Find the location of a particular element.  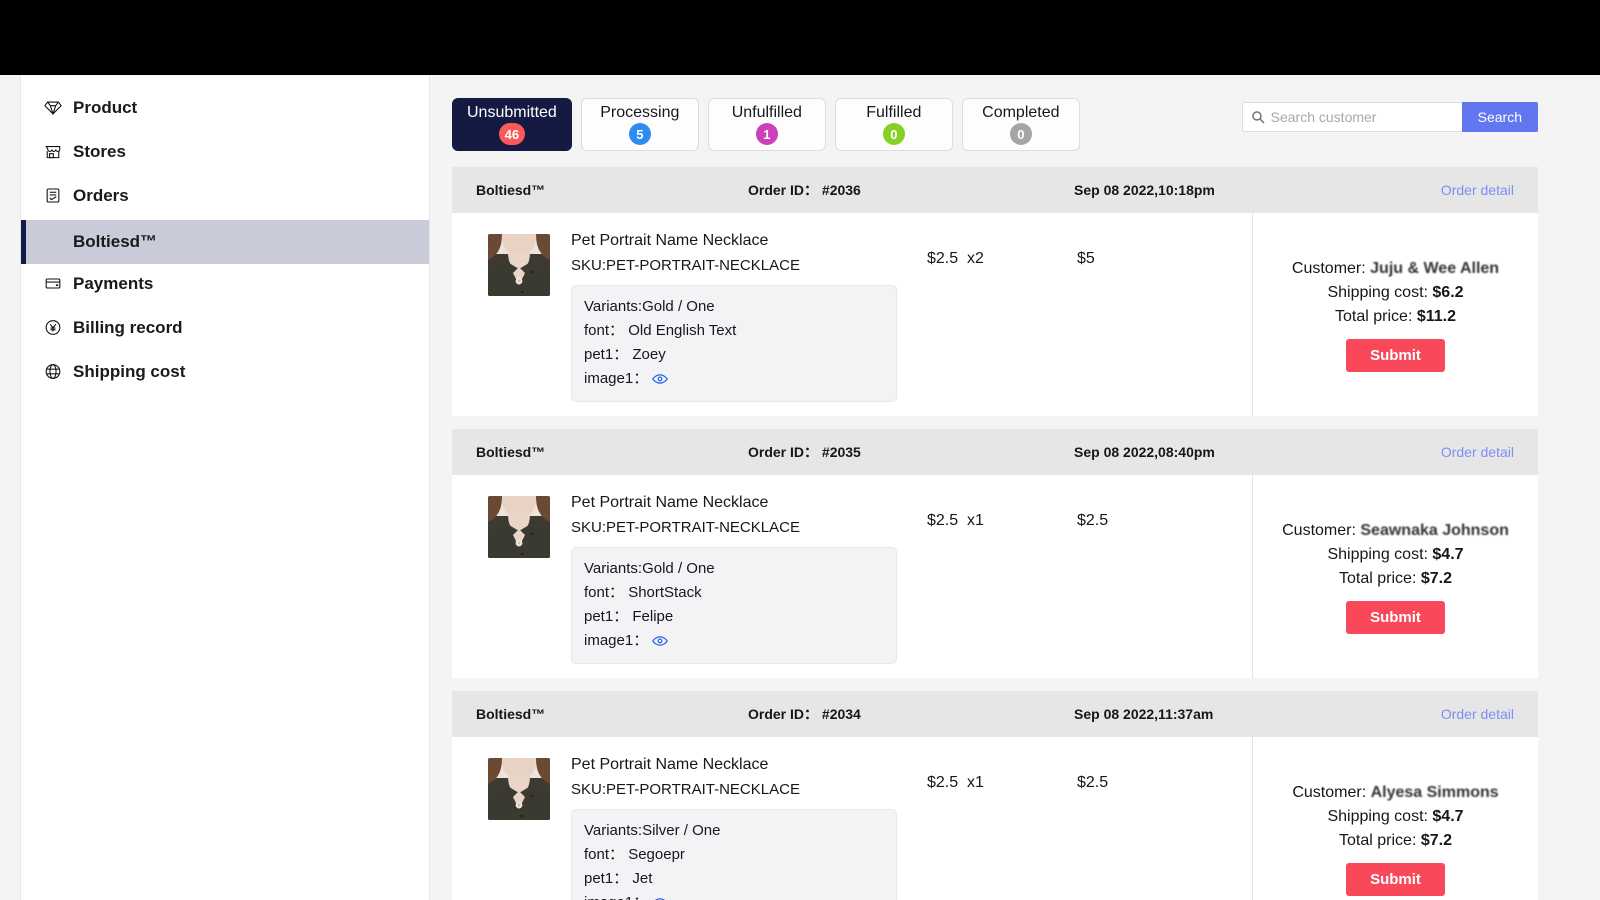

tab-count-badge: 1 is located at coordinates (766, 134).